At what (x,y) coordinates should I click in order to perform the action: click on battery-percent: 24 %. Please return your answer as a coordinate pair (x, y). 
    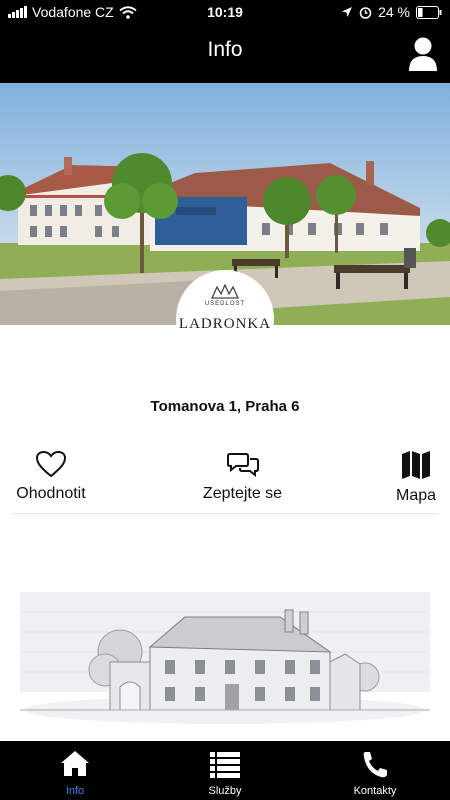
    Looking at the image, I should click on (394, 12).